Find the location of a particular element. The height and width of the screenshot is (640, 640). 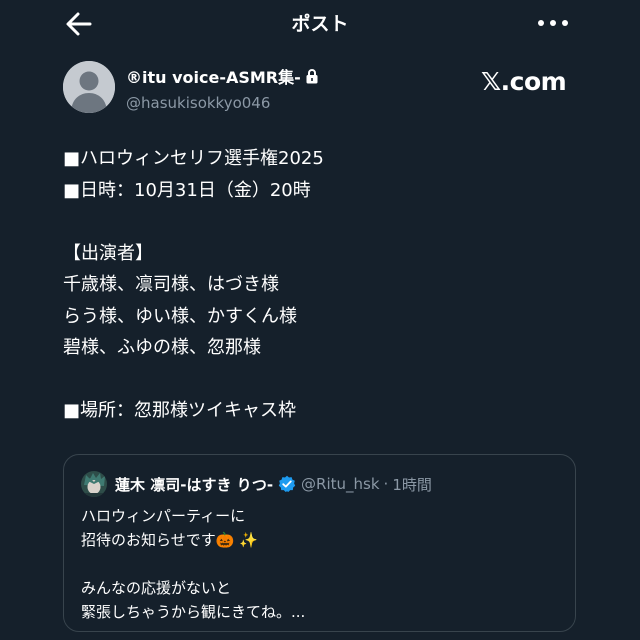

quoted-author-avatar is located at coordinates (94, 484).